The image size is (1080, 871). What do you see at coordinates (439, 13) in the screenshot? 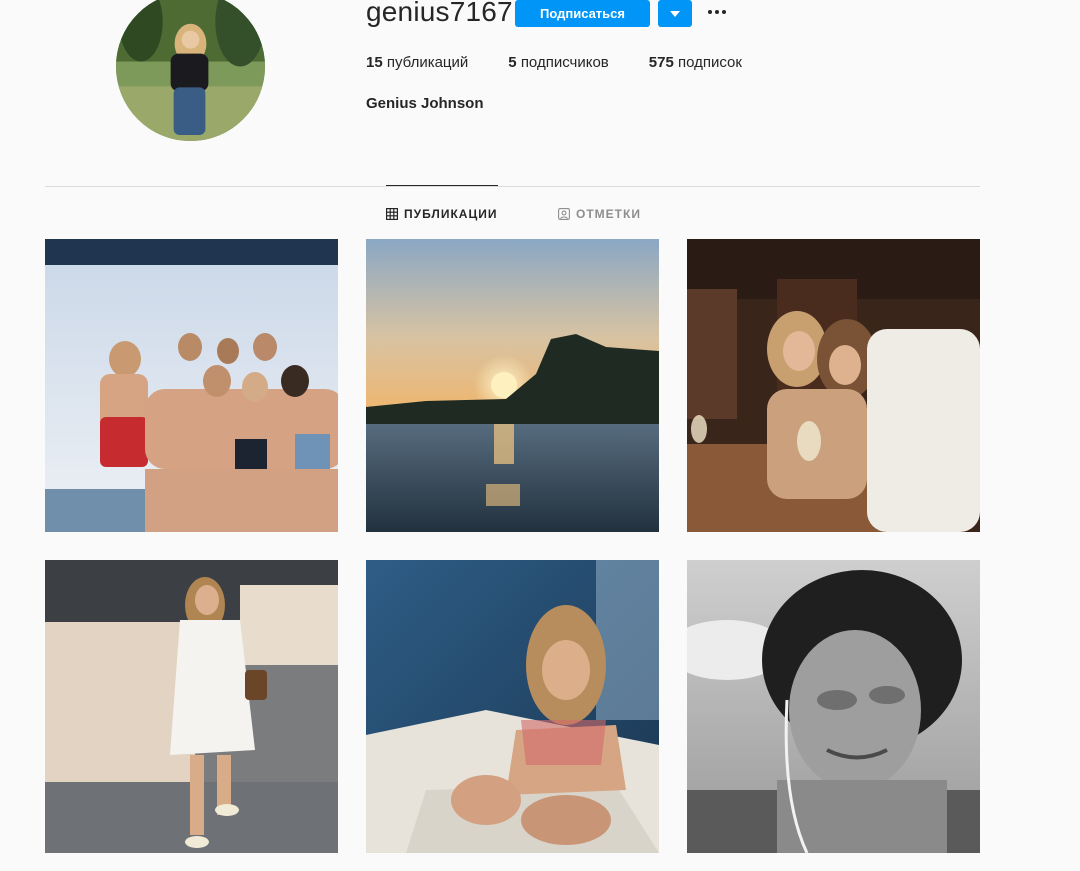
I see `profile-username: genius7167` at bounding box center [439, 13].